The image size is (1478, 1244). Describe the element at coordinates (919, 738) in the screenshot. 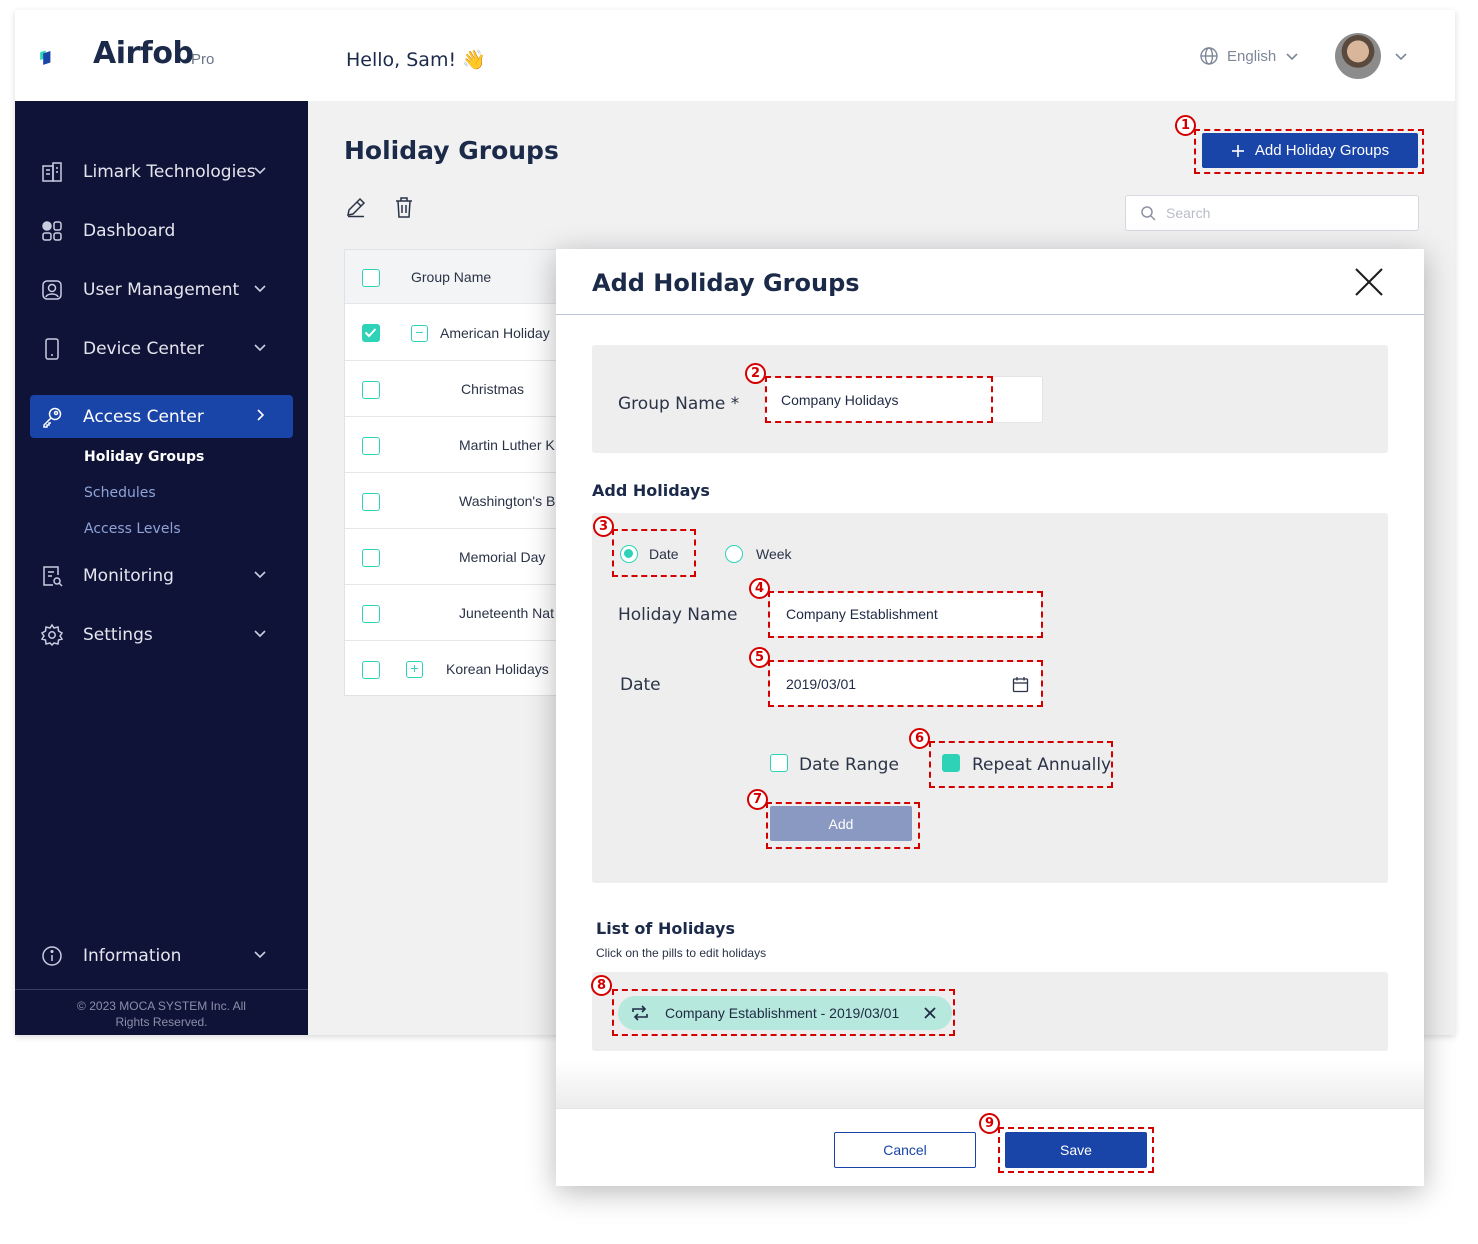

I see `annotation-number: 6` at that location.